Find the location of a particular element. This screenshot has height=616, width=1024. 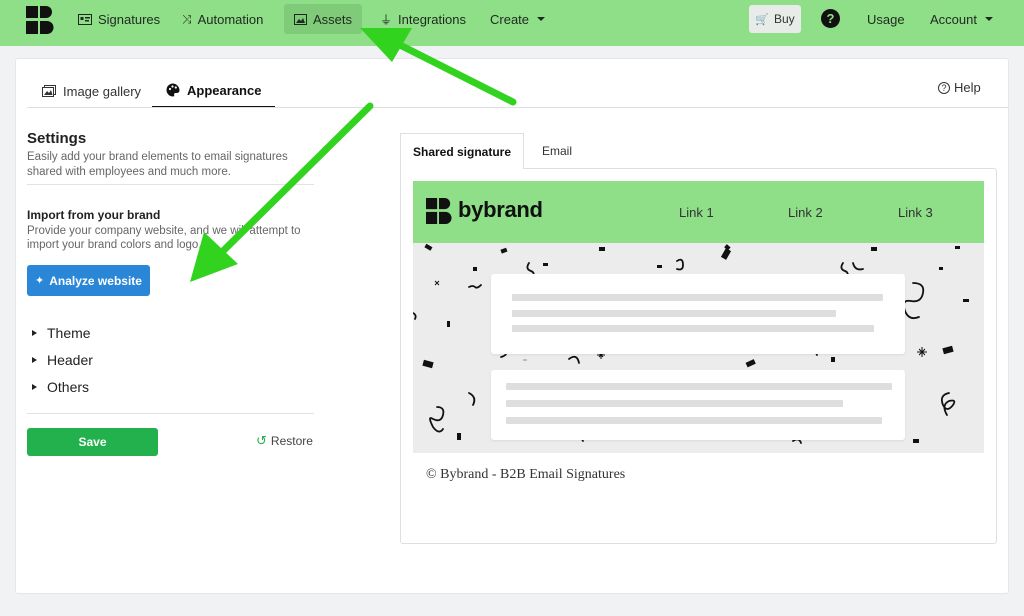

nav-integrations: ⏚ Integrations is located at coordinates (423, 19).